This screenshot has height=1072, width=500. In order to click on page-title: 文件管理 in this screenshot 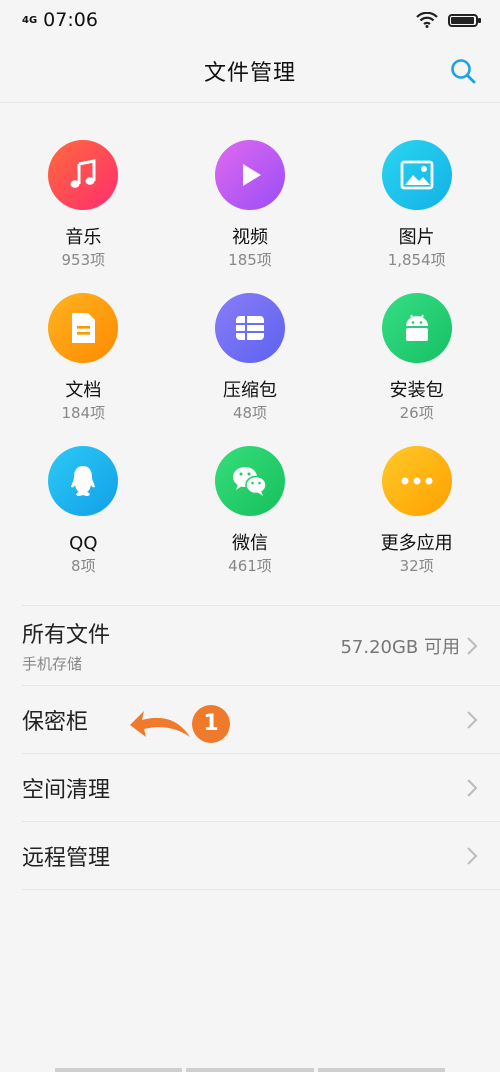, I will do `click(249, 73)`.